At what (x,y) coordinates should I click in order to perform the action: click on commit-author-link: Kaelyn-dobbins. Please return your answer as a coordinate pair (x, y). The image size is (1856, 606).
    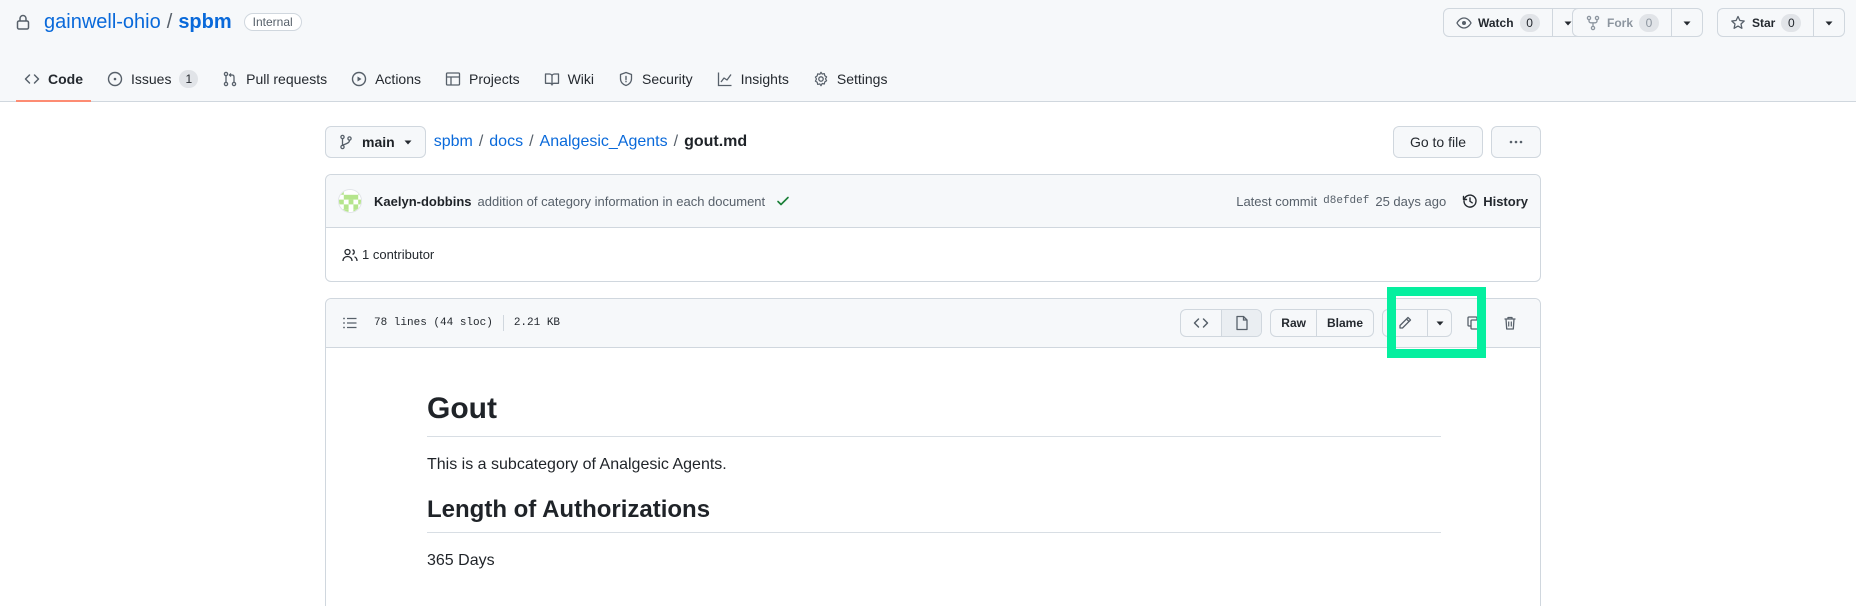
    Looking at the image, I should click on (423, 201).